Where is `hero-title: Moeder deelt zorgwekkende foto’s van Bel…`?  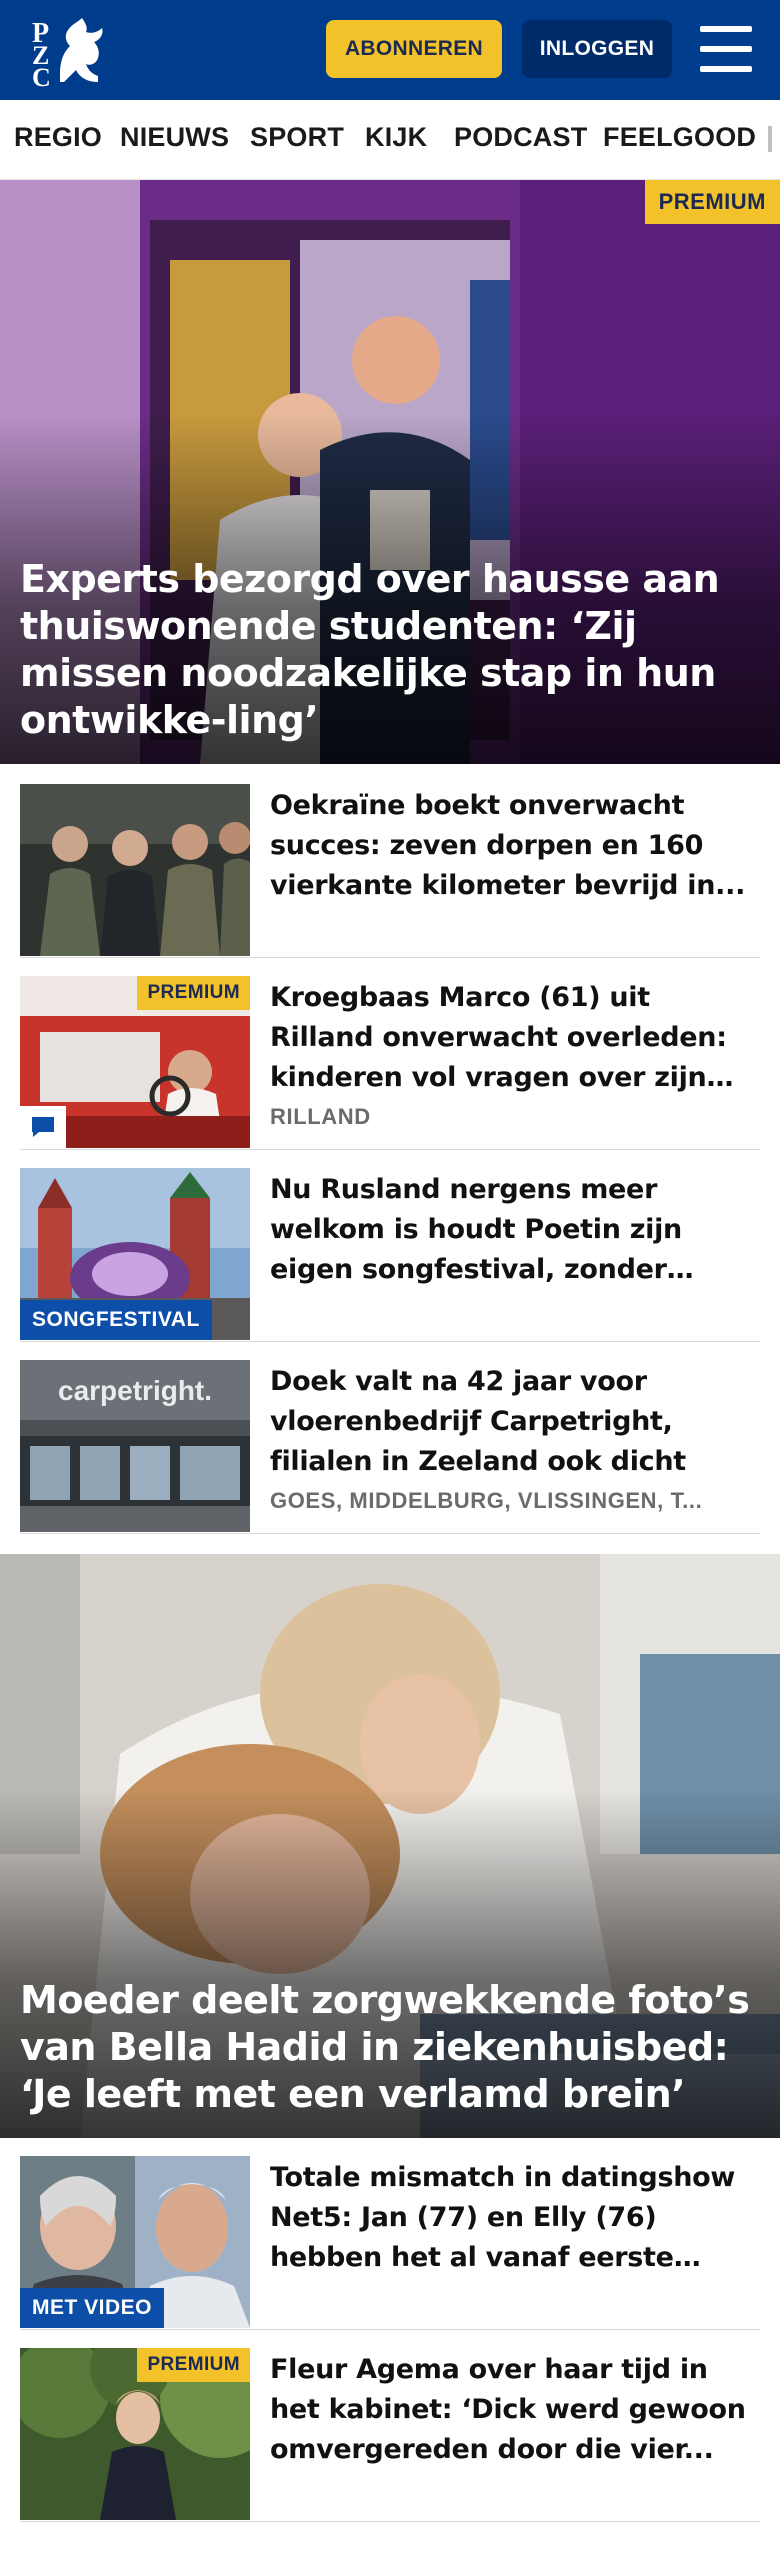
hero-title: Moeder deelt zorgwekkende foto’s van Bel… is located at coordinates (388, 2047).